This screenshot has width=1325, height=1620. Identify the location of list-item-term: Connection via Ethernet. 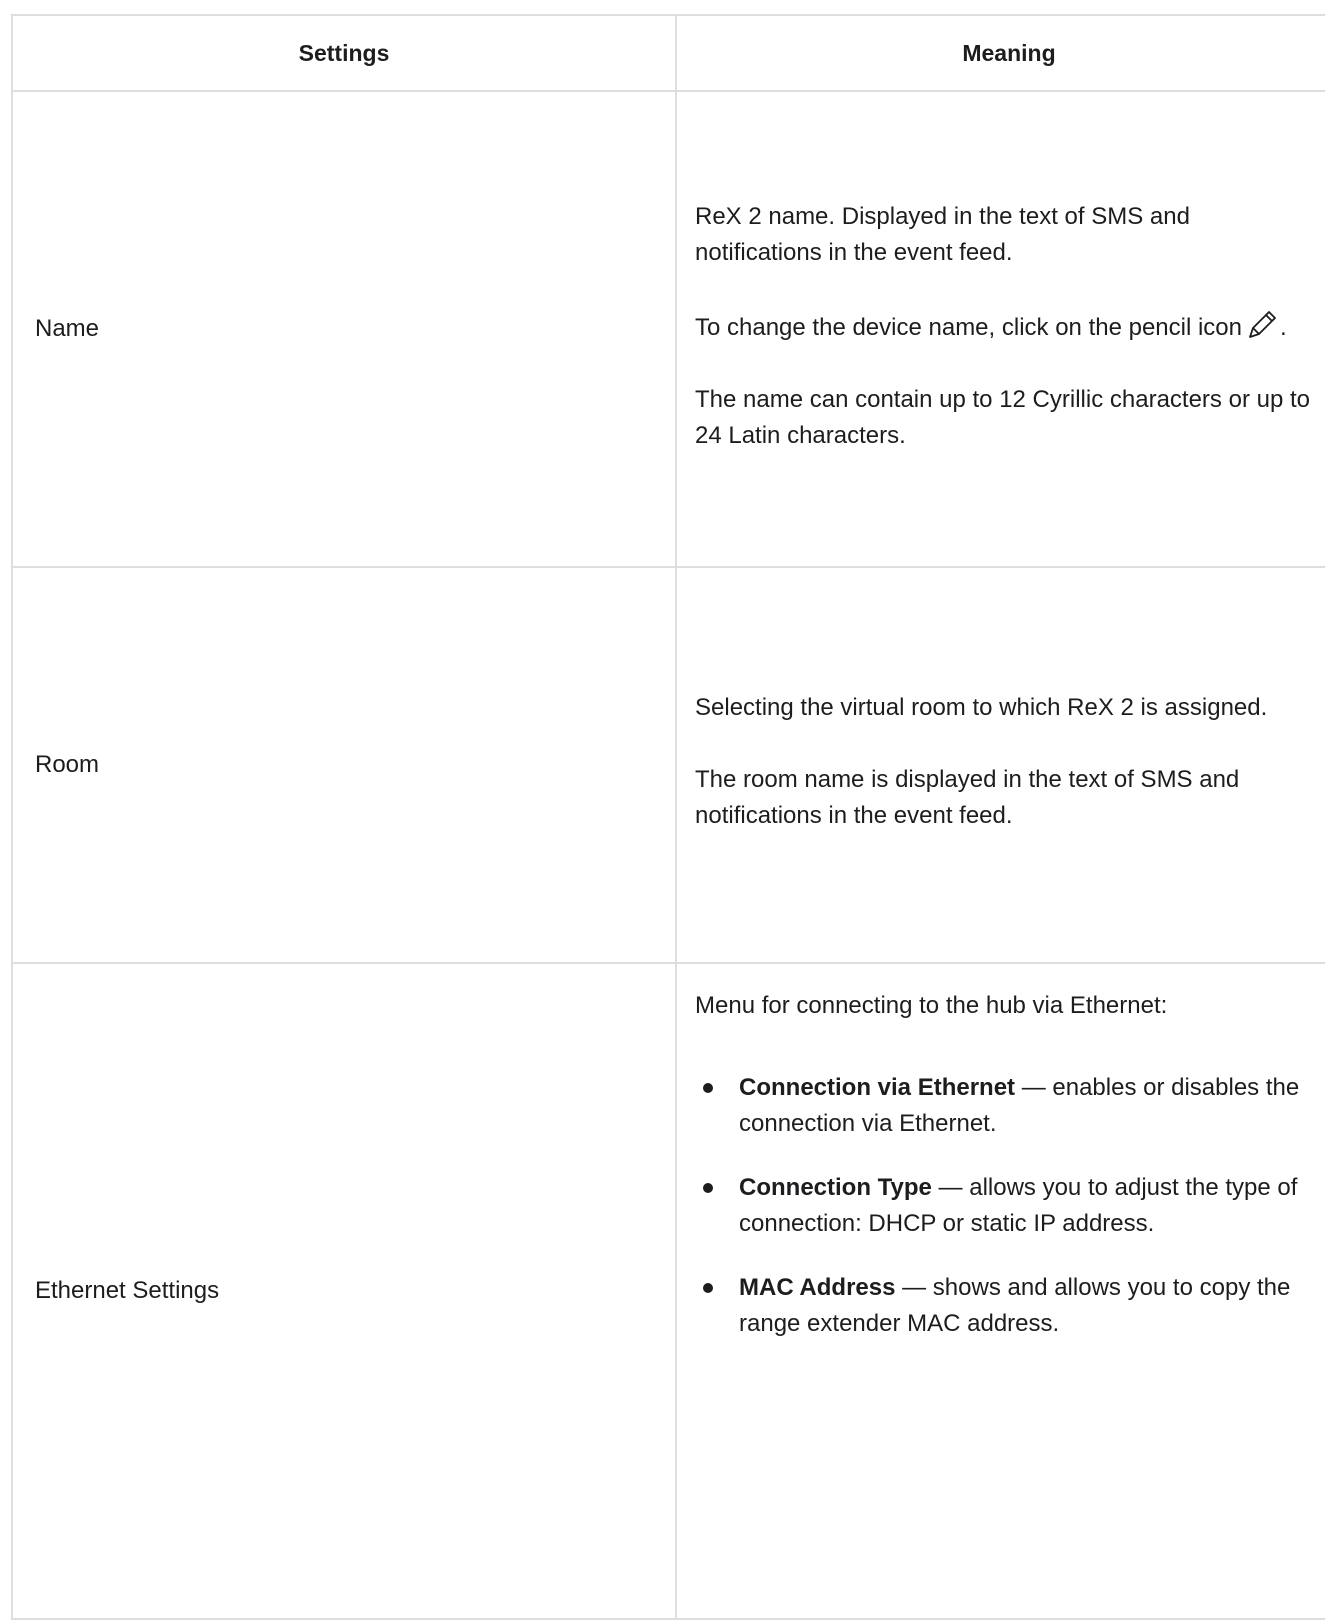
(877, 1087).